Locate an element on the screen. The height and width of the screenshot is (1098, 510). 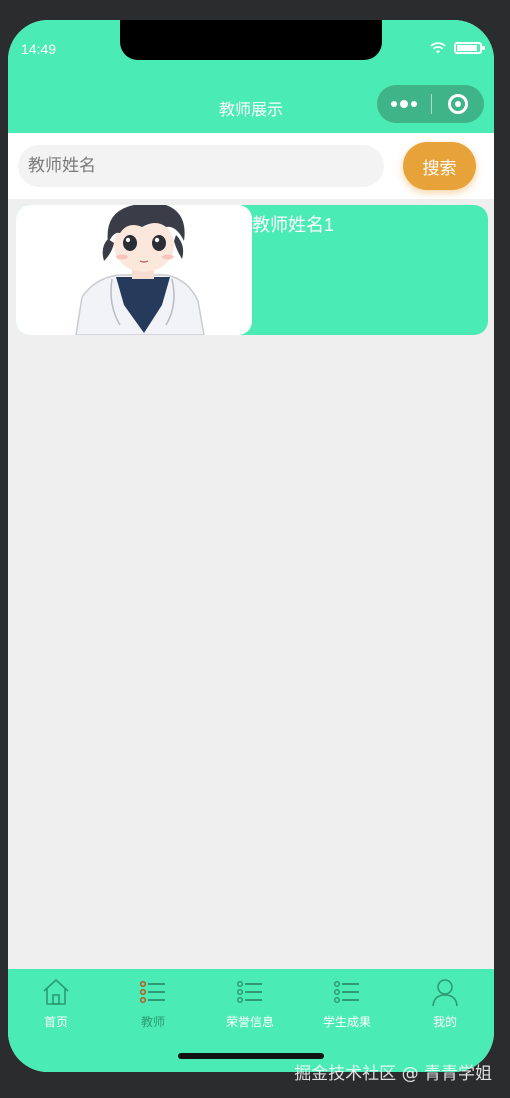
tab-me: 我的 is located at coordinates (445, 1005).